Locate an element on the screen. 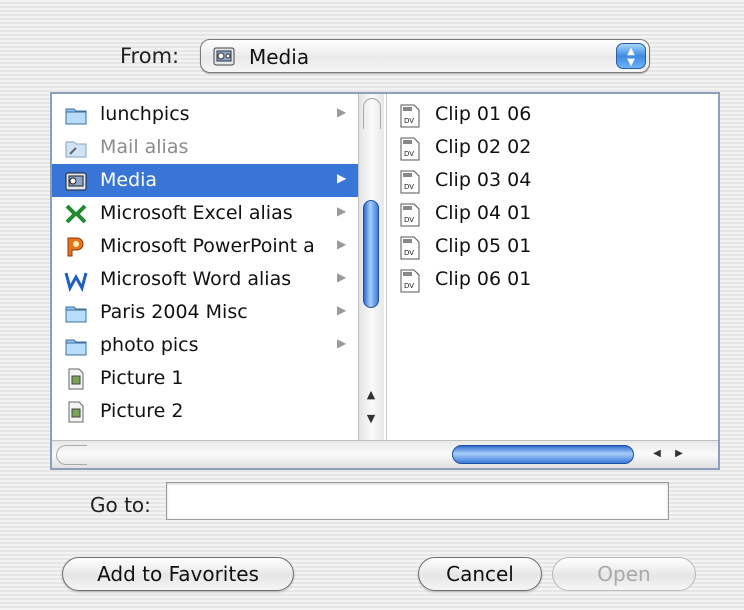 The image size is (744, 610). vertical-scroll-thumb is located at coordinates (371, 254).